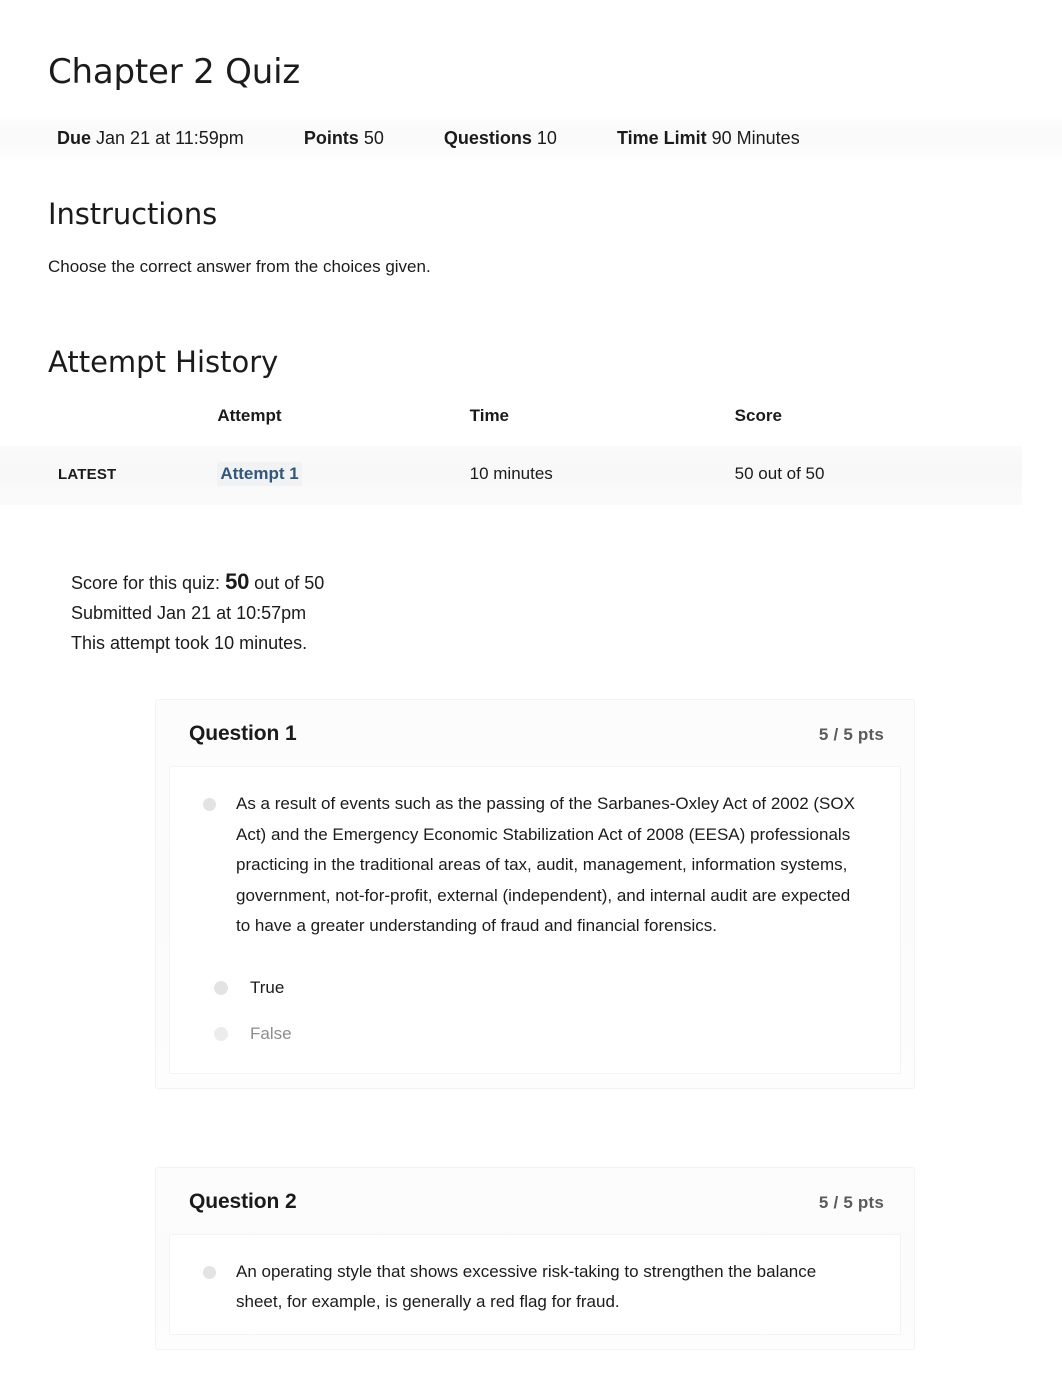 The height and width of the screenshot is (1377, 1062). Describe the element at coordinates (661, 138) in the screenshot. I see `quiz-meta-time-limit-label: Time Limit` at that location.